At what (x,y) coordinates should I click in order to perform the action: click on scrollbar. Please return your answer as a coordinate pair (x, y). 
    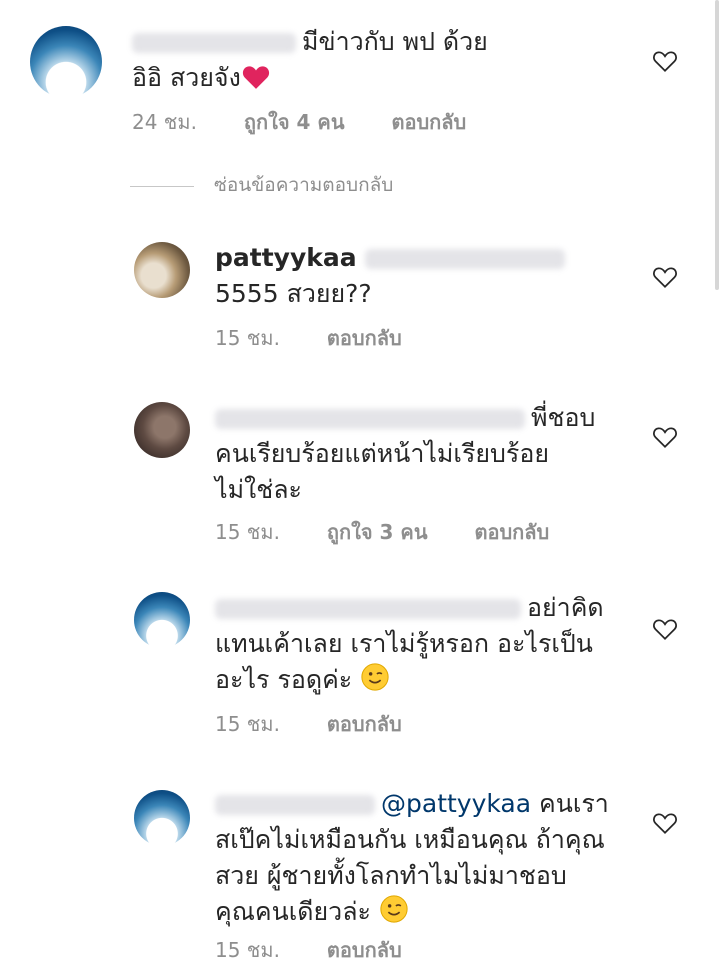
    Looking at the image, I should click on (717, 145).